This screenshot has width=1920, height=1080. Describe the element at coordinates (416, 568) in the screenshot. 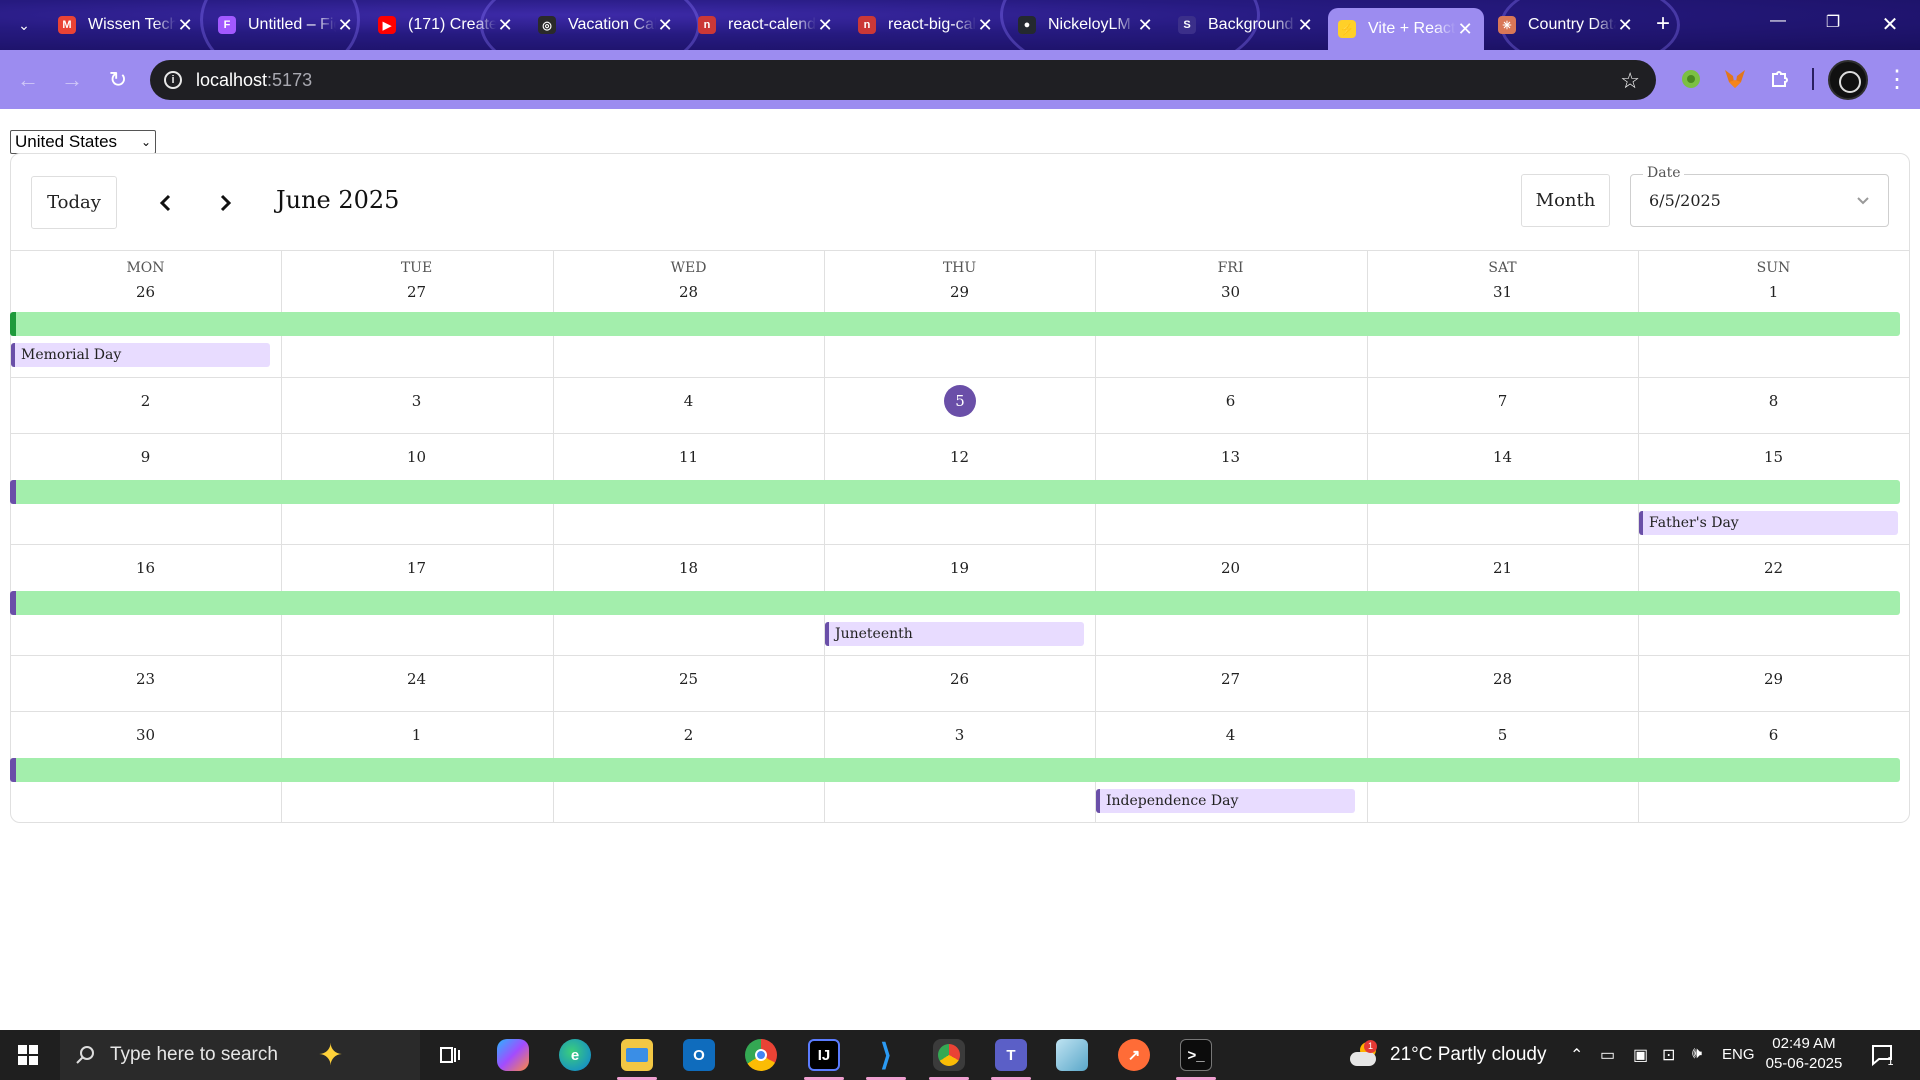

I see `day-number: 17` at that location.